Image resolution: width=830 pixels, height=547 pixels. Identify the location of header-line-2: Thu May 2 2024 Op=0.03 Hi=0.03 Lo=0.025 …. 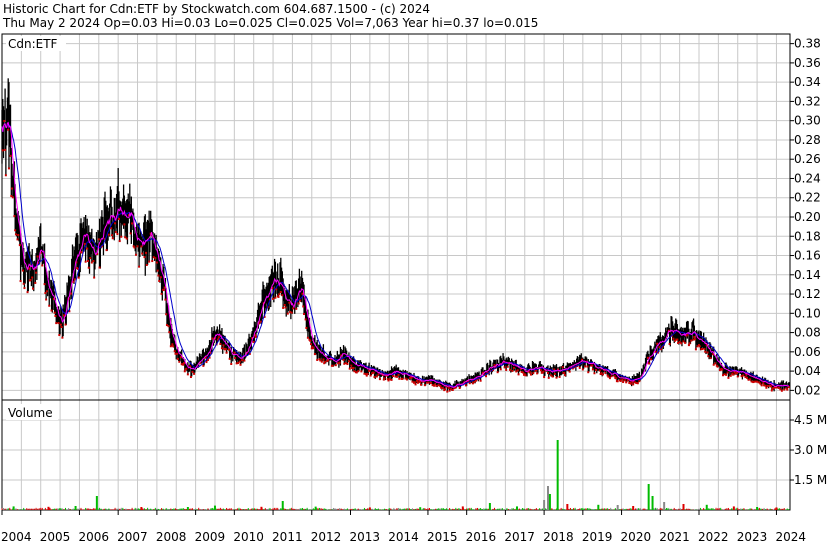
(270, 23).